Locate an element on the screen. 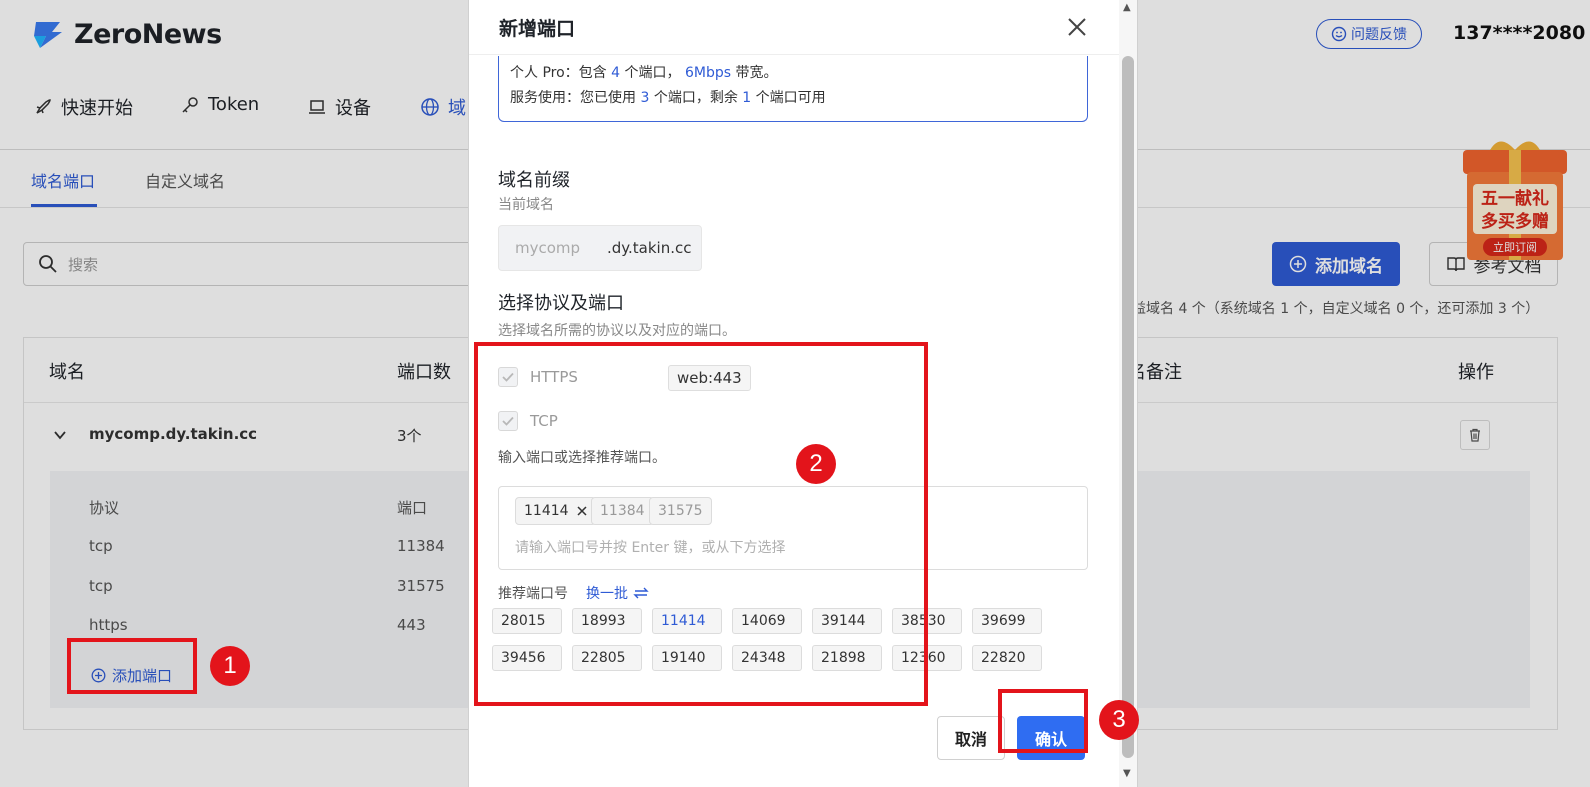  prefix-section-title: 域名前缀 is located at coordinates (534, 180).